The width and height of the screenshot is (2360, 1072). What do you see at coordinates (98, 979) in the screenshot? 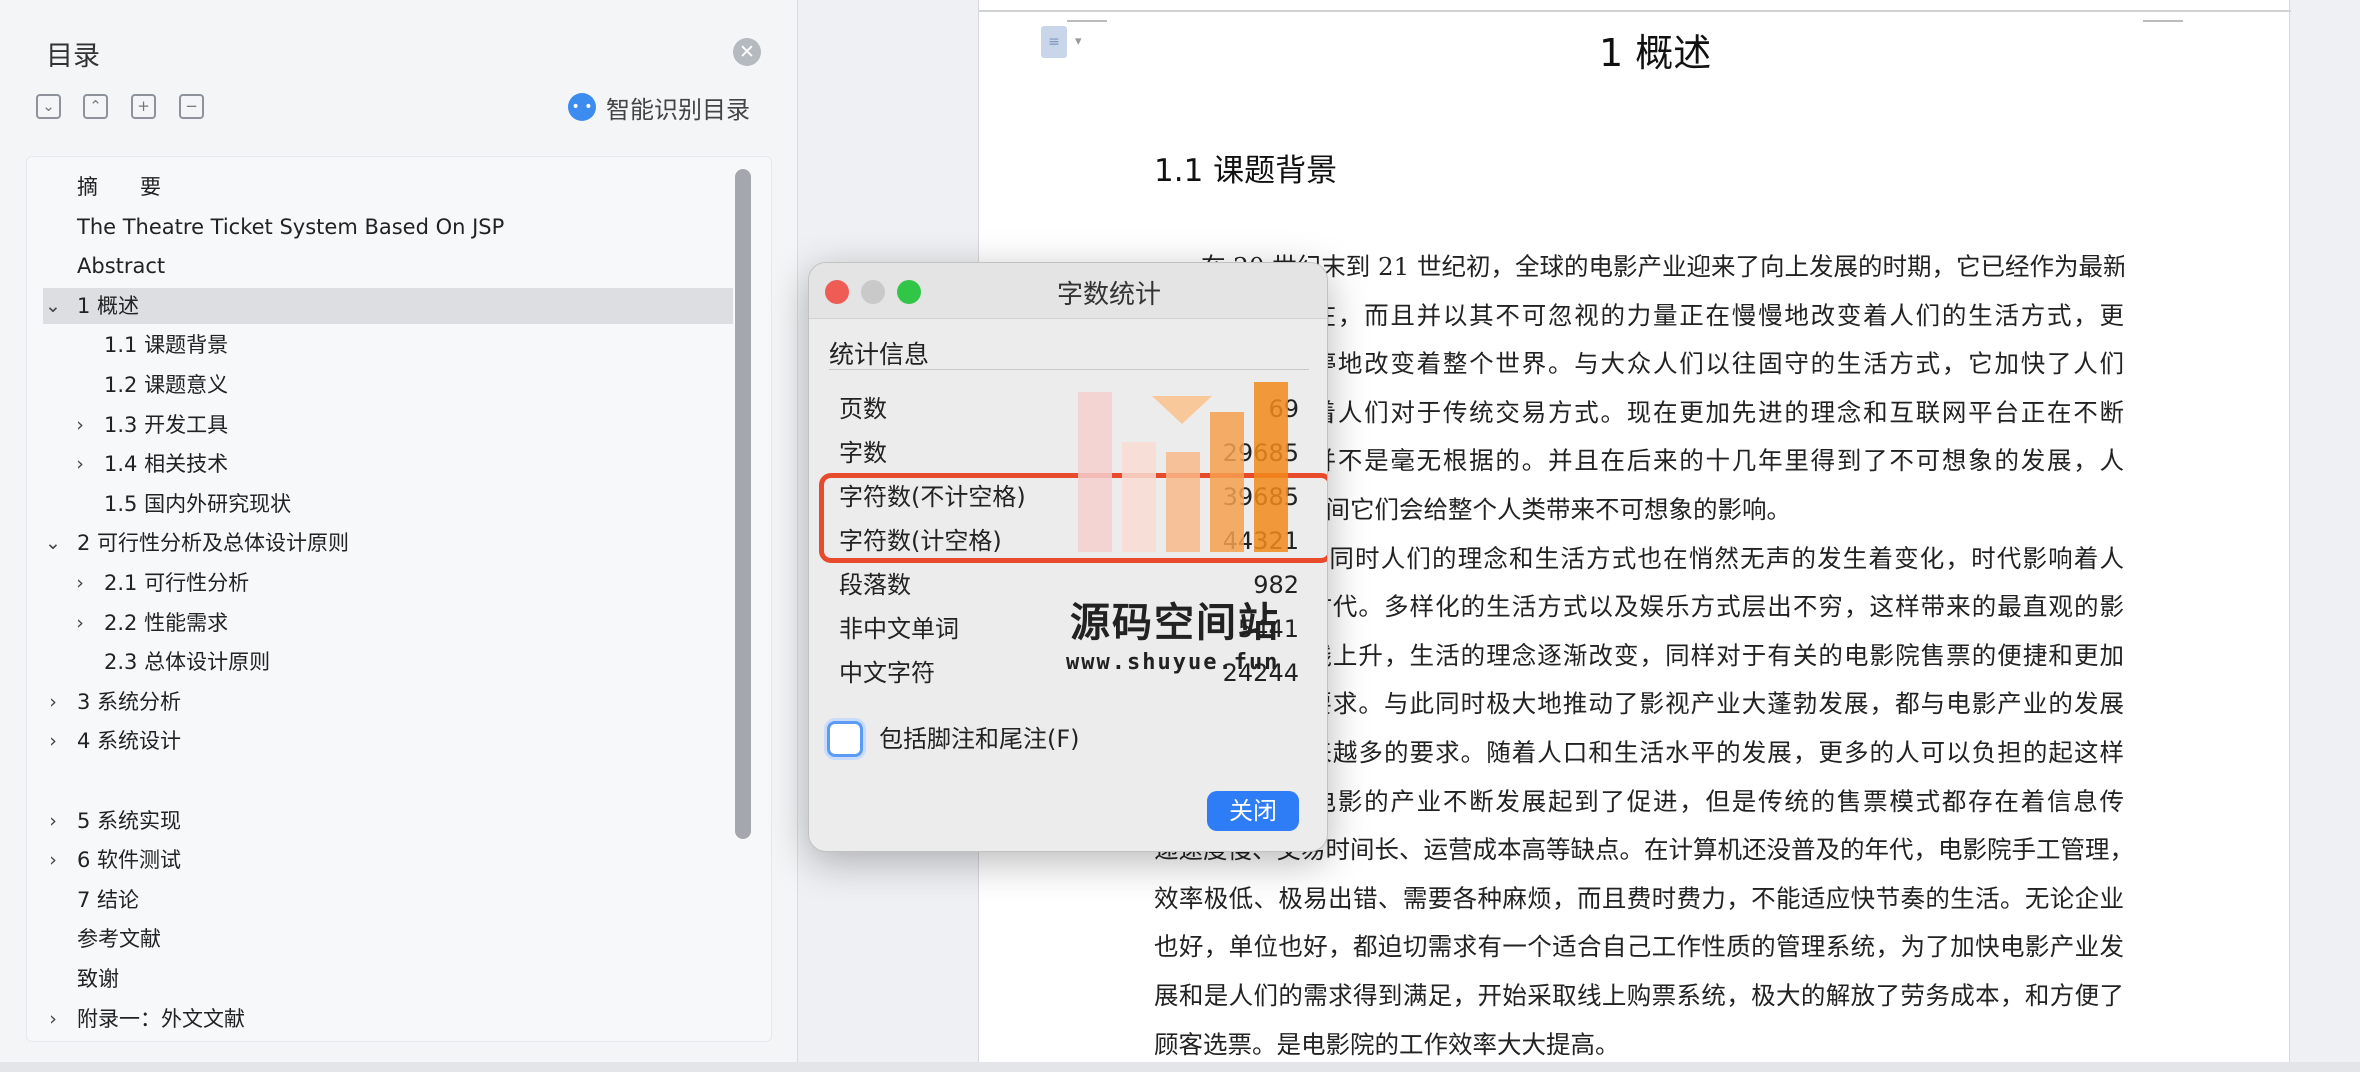
I see `toc-item-label: 致谢` at bounding box center [98, 979].